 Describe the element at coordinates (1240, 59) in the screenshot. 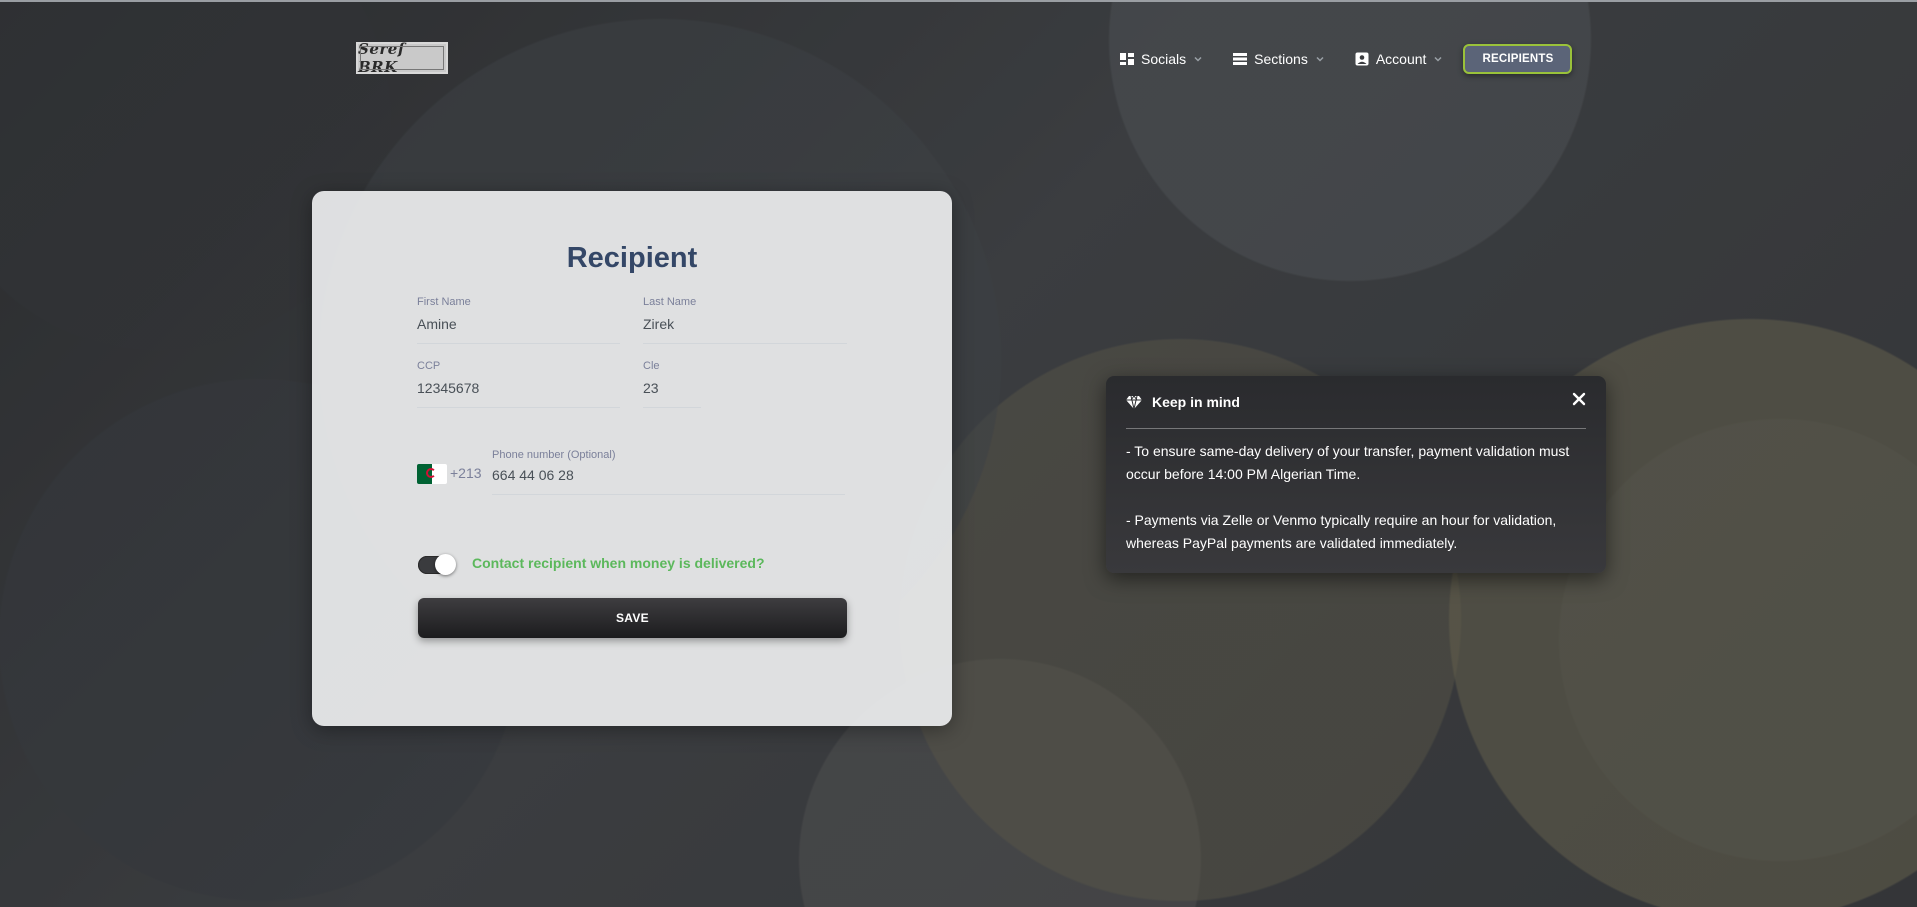

I see `view-list-icon` at that location.